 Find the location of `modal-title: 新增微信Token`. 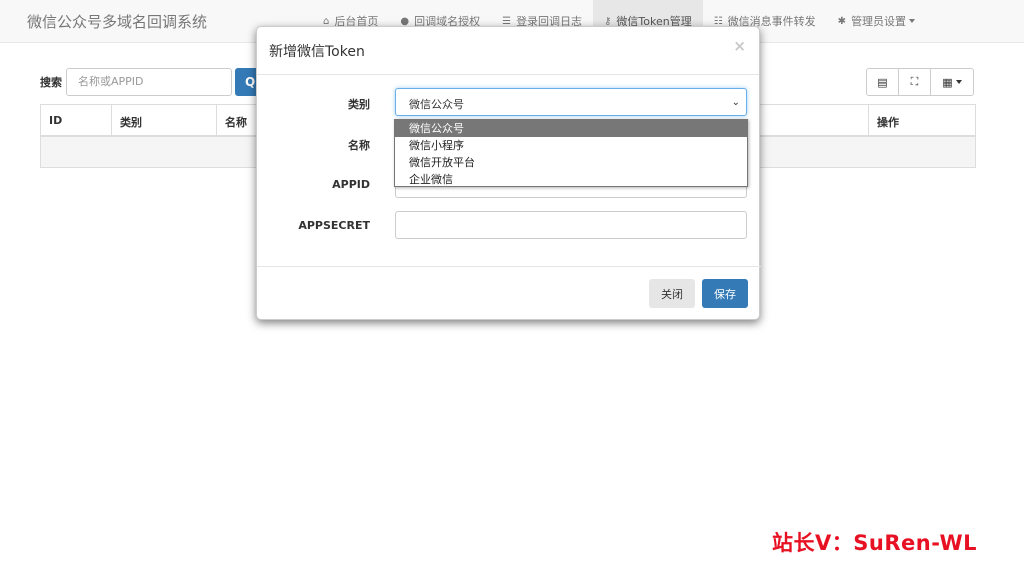

modal-title: 新增微信Token is located at coordinates (317, 52).